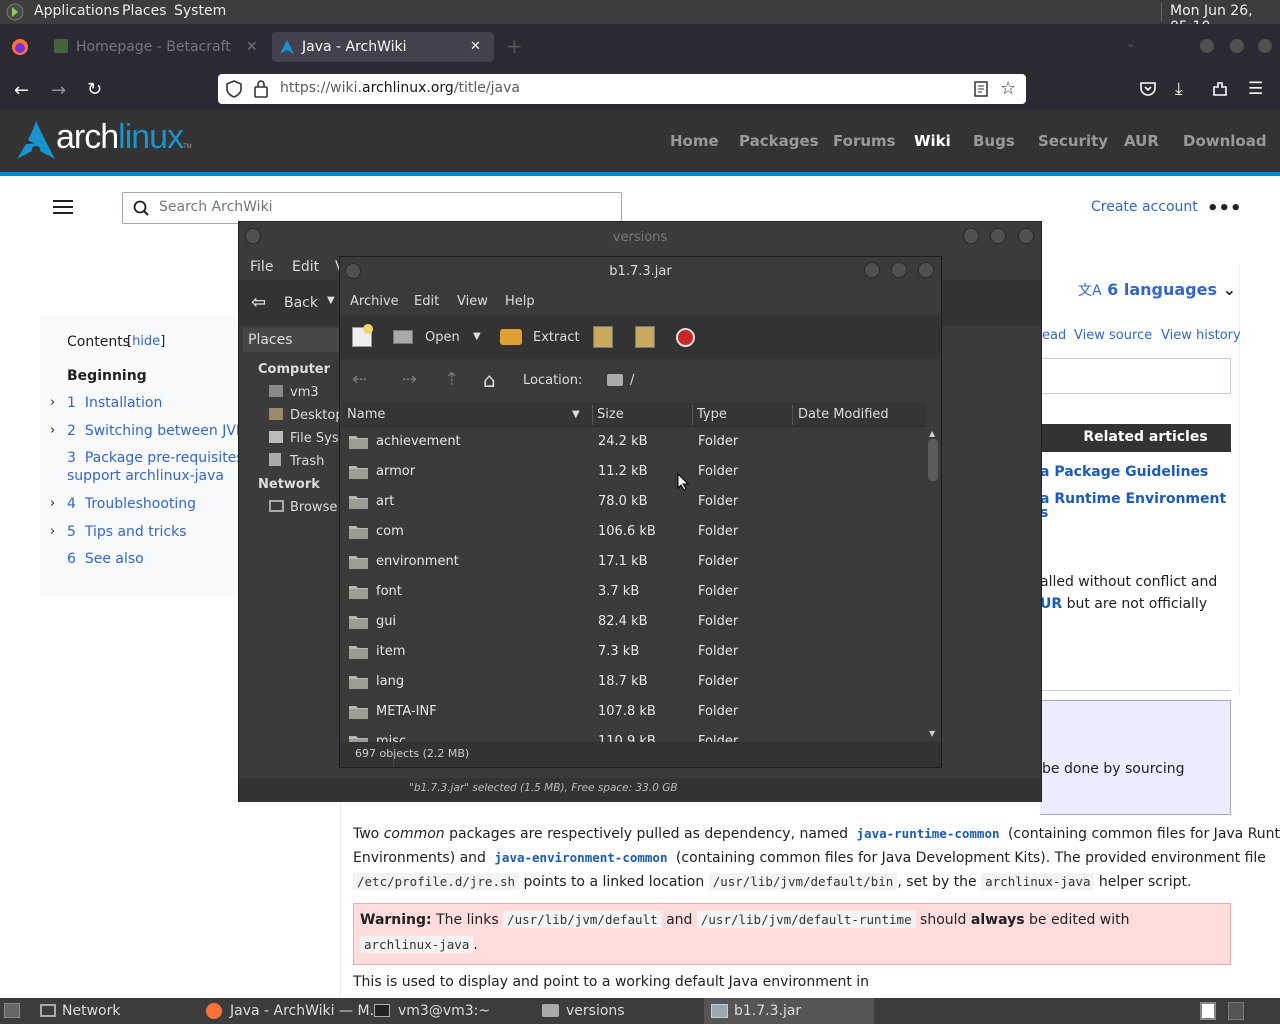 This screenshot has height=1024, width=1280. Describe the element at coordinates (409, 379) in the screenshot. I see `forward-icon: ⇢` at that location.